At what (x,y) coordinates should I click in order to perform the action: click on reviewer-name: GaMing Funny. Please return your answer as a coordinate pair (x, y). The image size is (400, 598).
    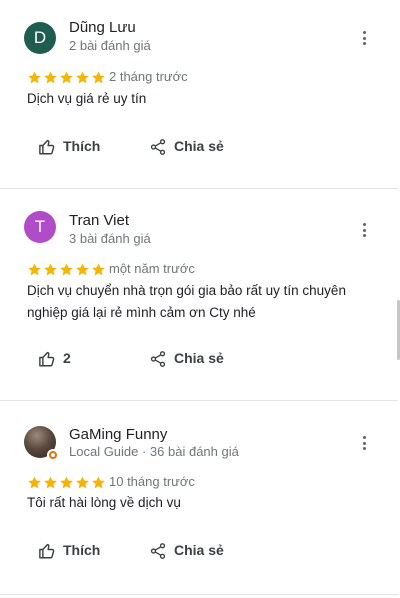
    Looking at the image, I should click on (118, 434).